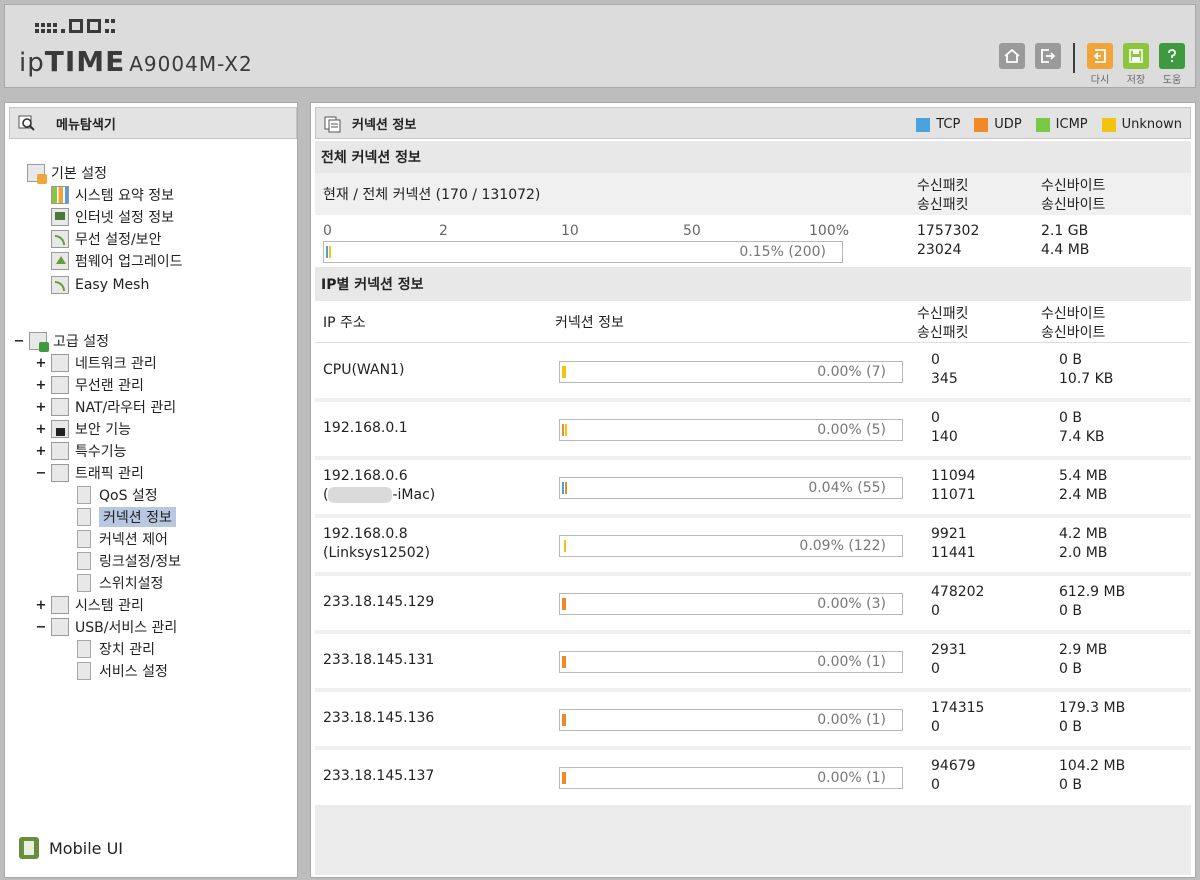  What do you see at coordinates (753, 284) in the screenshot?
I see `ip-connection-section: IP별 커넥션 정보` at bounding box center [753, 284].